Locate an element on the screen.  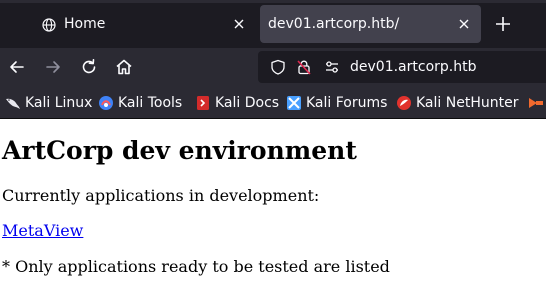
tab-dev01: dev01.artcorp.htb/ is located at coordinates (370, 24).